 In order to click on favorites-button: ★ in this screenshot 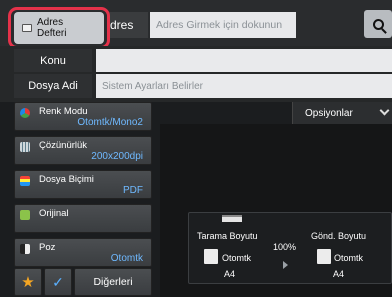, I will do `click(28, 282)`.